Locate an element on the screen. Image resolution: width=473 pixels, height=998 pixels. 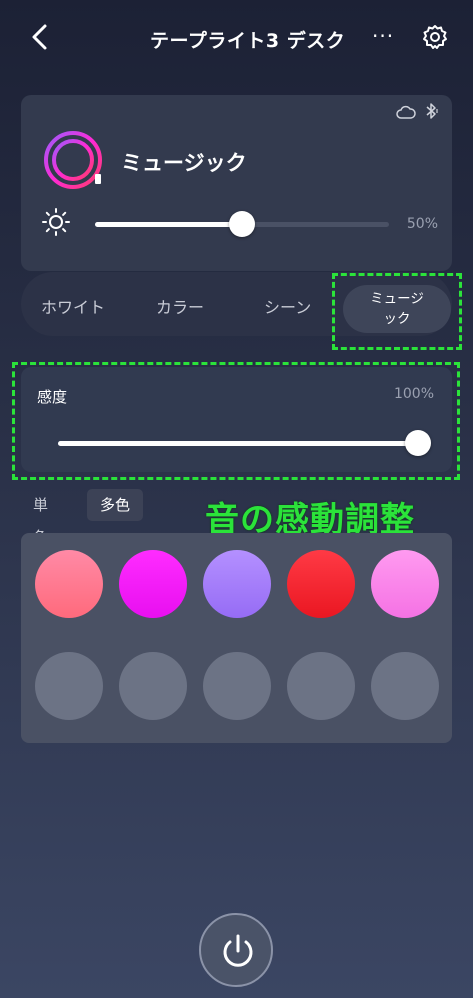
brightness-value: 50% is located at coordinates (422, 224).